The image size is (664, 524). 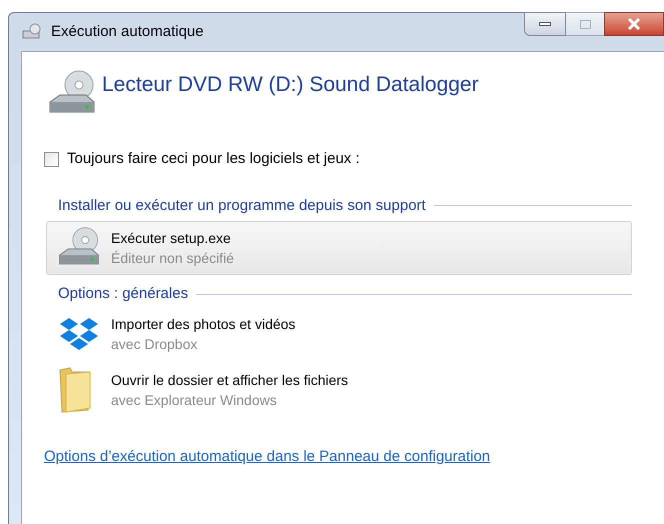 I want to click on device-title: Lecteur DVD RW (D:) Sound Datalogger, so click(x=290, y=85).